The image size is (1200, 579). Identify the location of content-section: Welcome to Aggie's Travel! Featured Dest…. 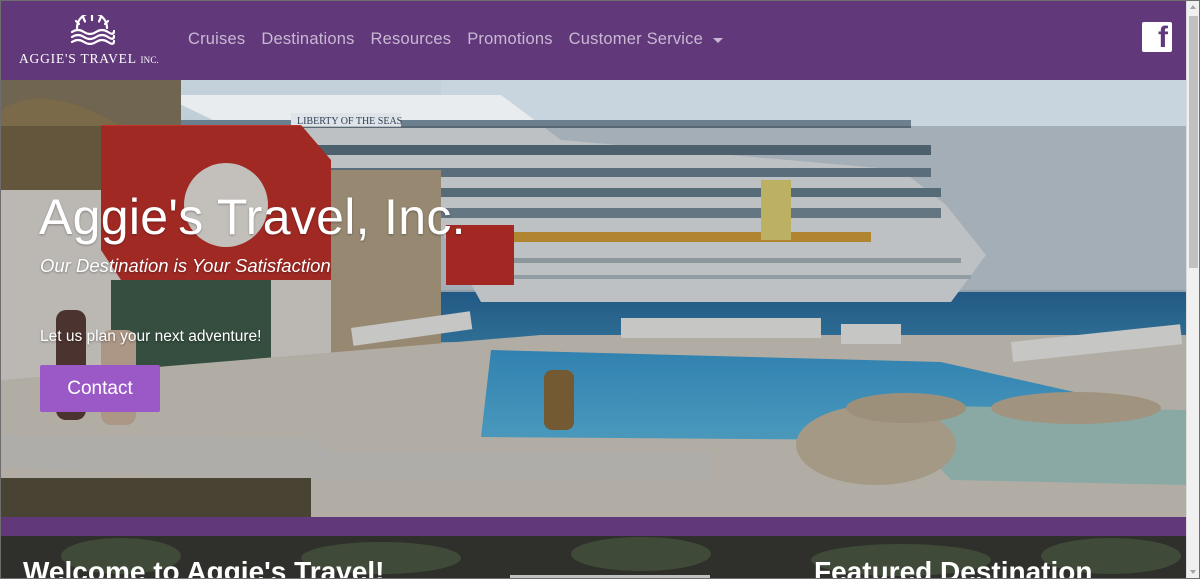
(593, 557).